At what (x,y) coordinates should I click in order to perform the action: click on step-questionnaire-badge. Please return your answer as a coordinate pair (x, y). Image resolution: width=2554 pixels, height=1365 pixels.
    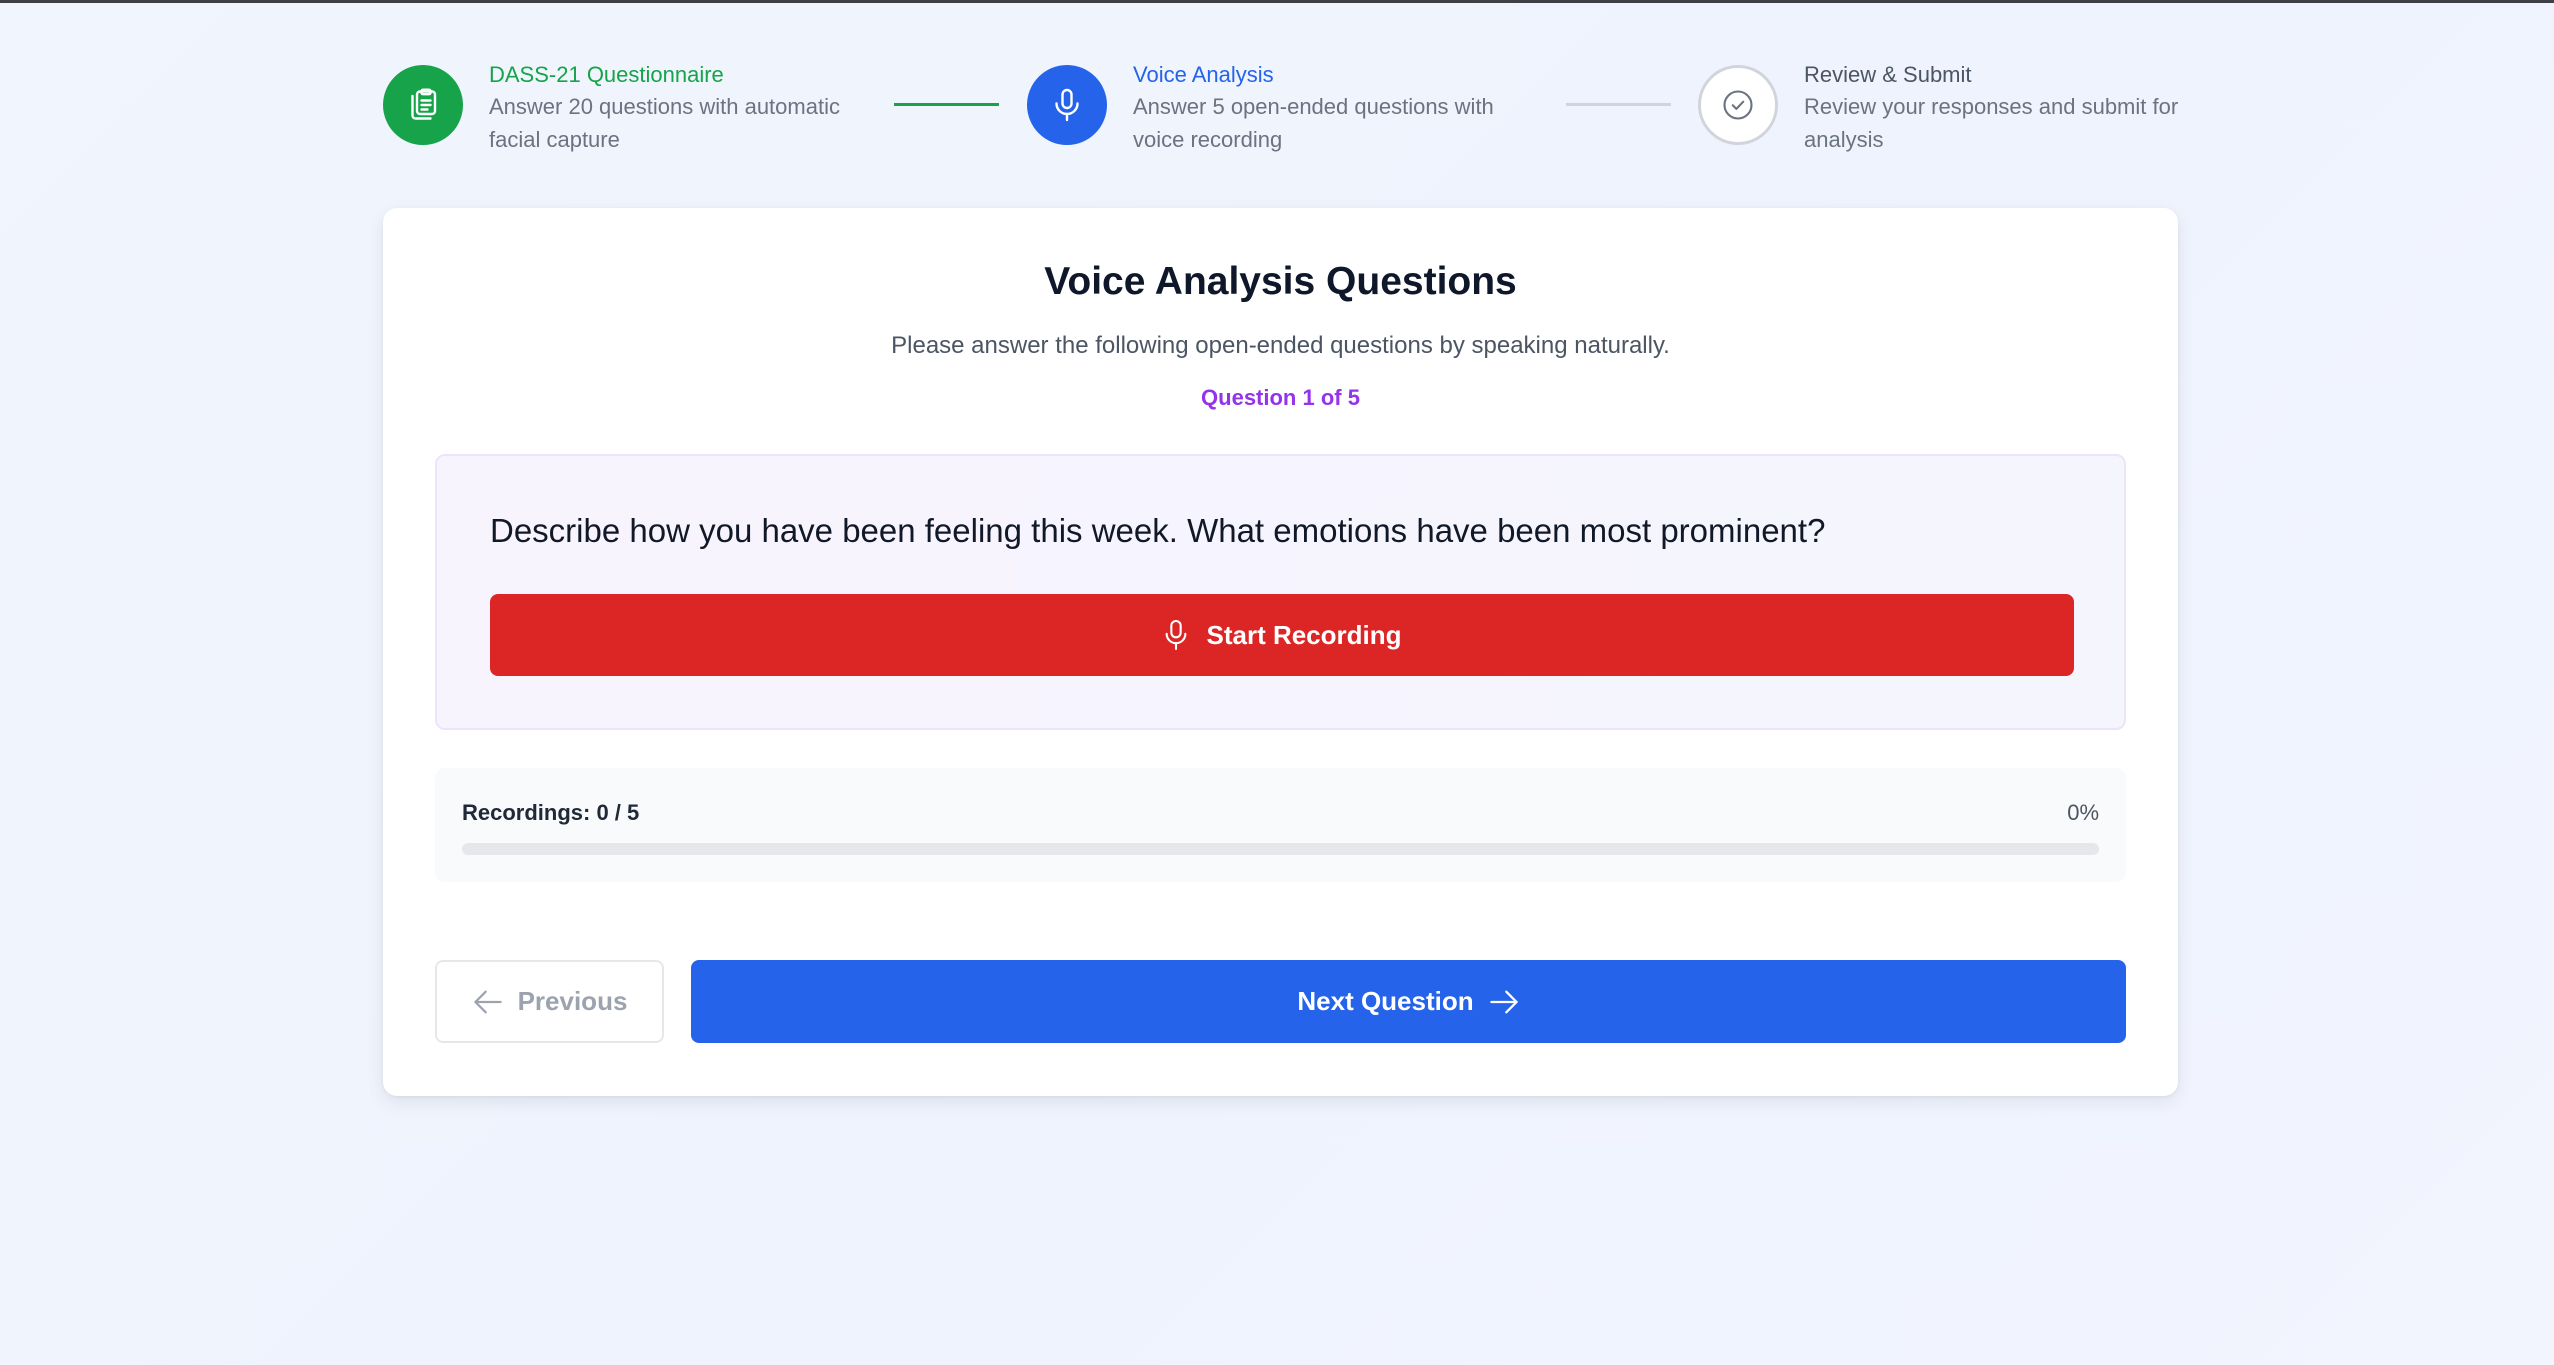
    Looking at the image, I should click on (423, 105).